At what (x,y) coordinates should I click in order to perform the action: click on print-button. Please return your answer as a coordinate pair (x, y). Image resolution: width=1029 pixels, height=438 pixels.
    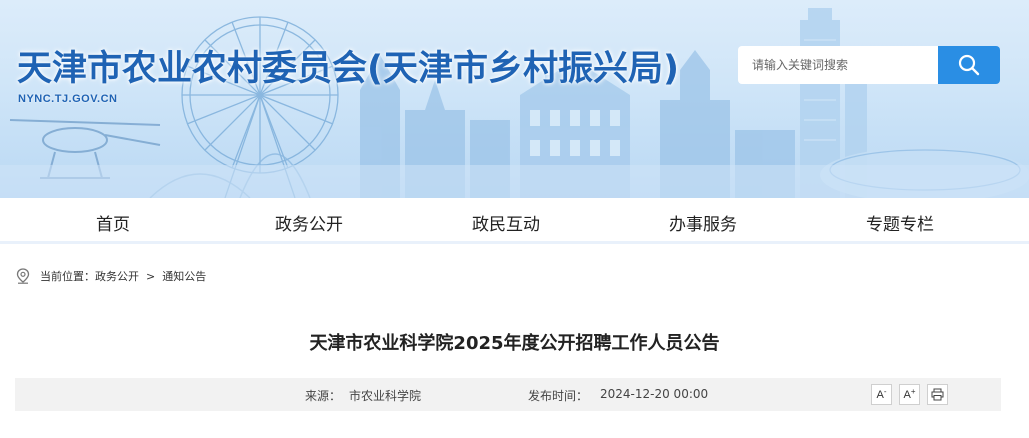
    Looking at the image, I should click on (937, 394).